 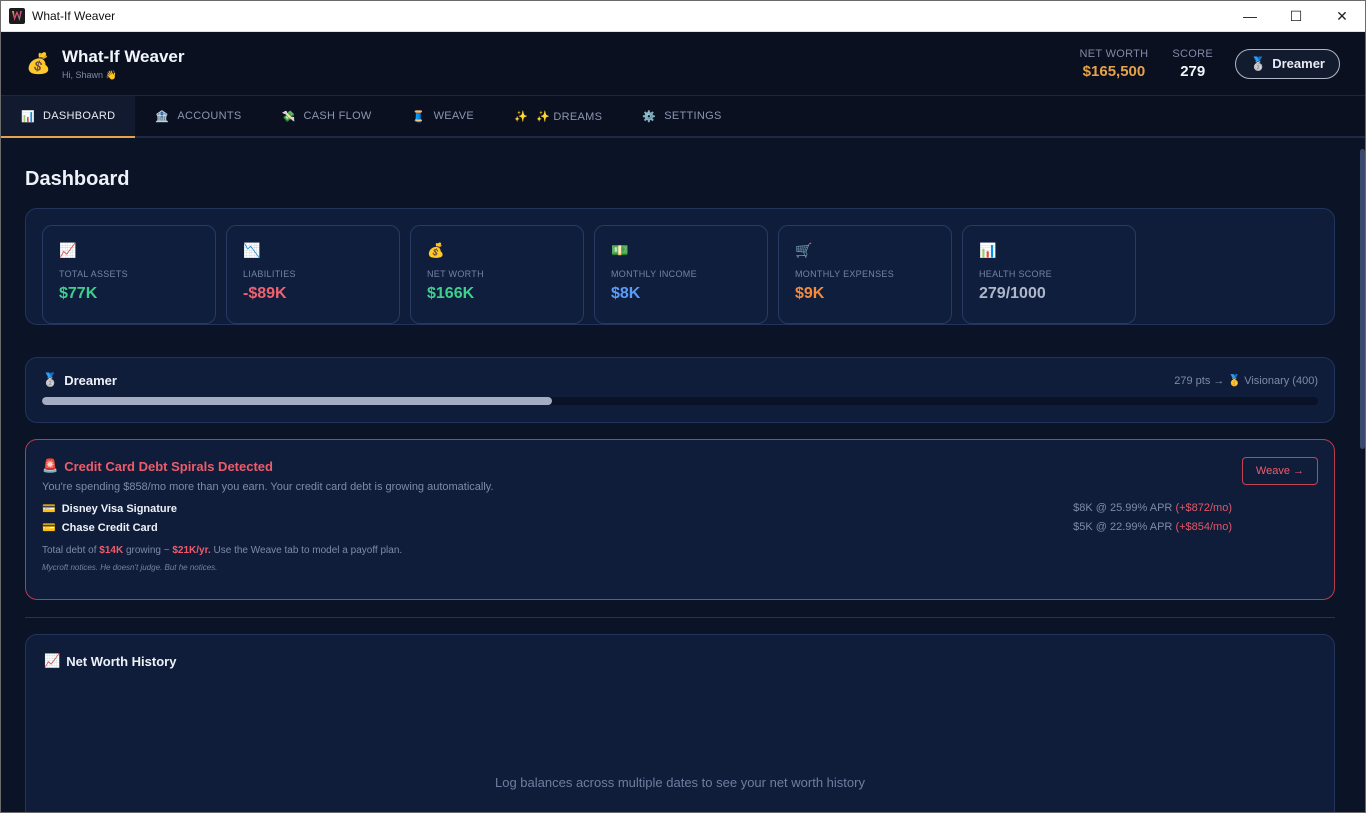 I want to click on history-title-text: Net Worth History, so click(x=121, y=661).